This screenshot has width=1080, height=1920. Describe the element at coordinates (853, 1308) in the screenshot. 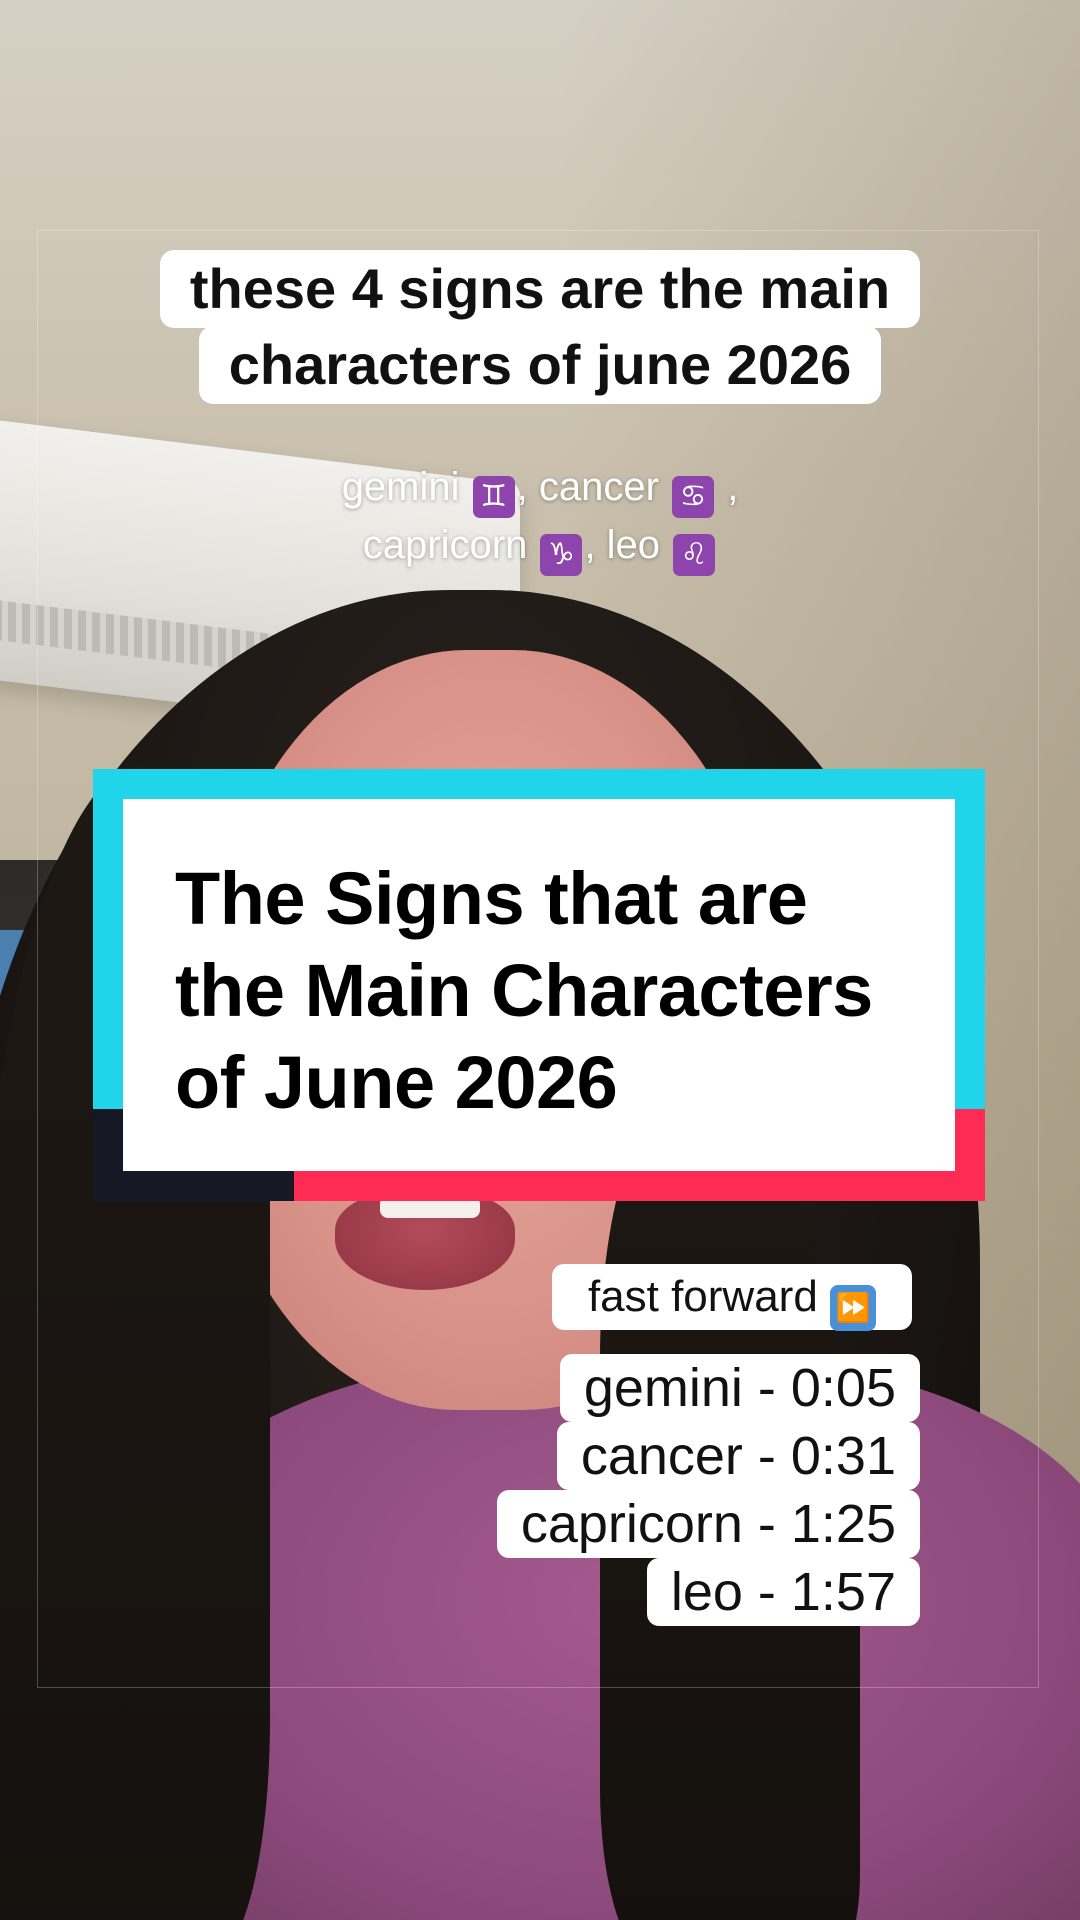

I see `fast-forward-icon: ⏩` at that location.